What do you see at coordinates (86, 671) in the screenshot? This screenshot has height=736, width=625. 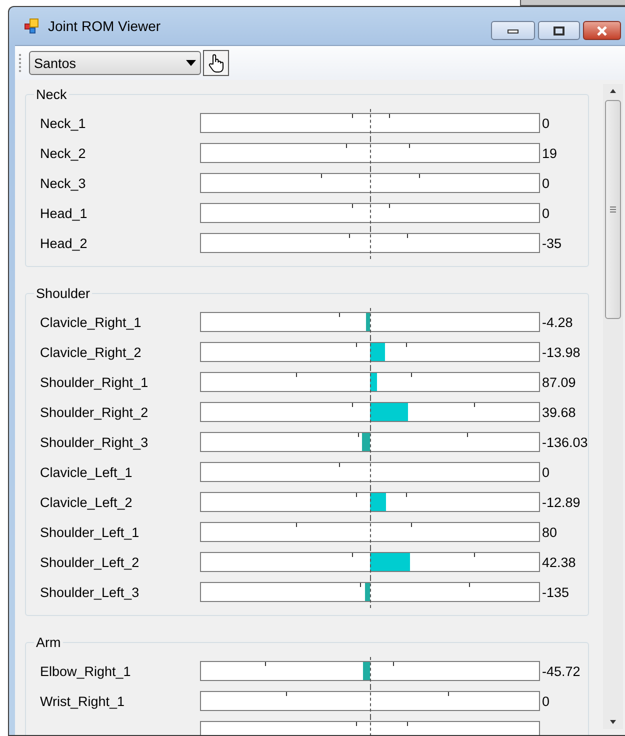 I see `joint-label: Elbow_Right_1` at bounding box center [86, 671].